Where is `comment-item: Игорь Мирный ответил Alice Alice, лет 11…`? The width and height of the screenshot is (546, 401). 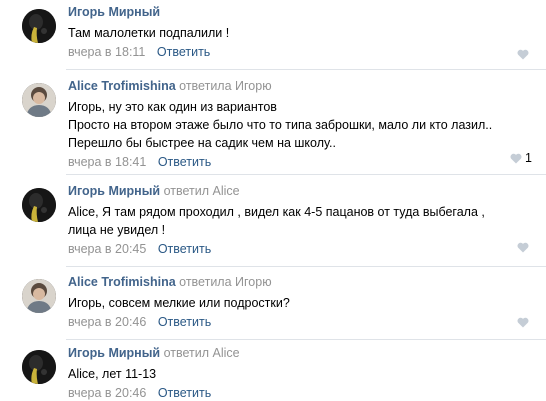 comment-item: Игорь Мирный ответил Alice Alice, лет 11… is located at coordinates (273, 372).